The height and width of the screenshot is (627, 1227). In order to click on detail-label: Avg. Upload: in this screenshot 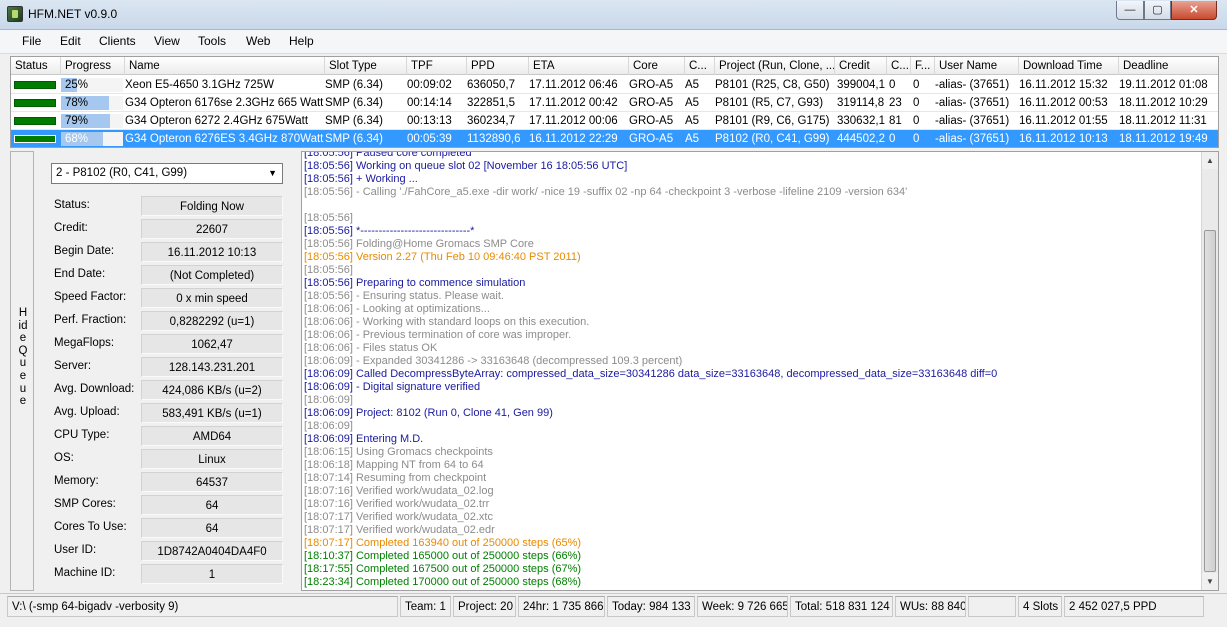, I will do `click(87, 412)`.